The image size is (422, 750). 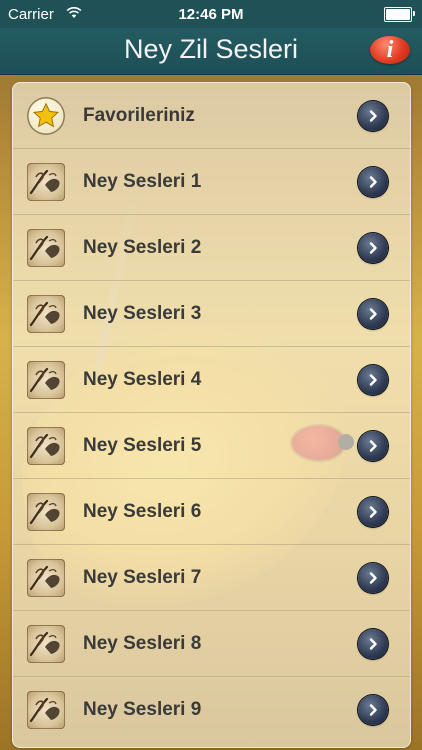 What do you see at coordinates (211, 49) in the screenshot?
I see `page-title: Ney Zil Sesleri` at bounding box center [211, 49].